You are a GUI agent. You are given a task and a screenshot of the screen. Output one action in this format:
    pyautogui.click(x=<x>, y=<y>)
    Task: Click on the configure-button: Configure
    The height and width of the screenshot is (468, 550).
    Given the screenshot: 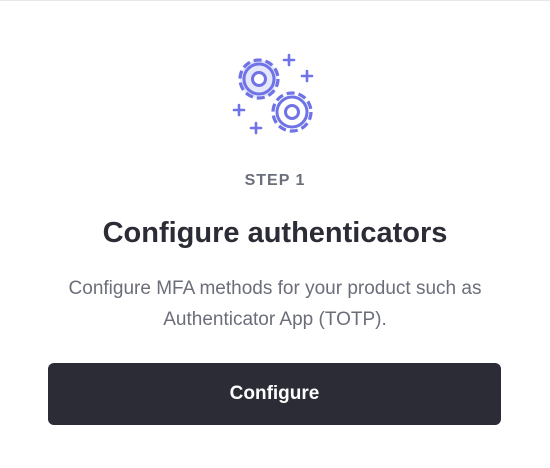 What is the action you would take?
    pyautogui.click(x=274, y=394)
    